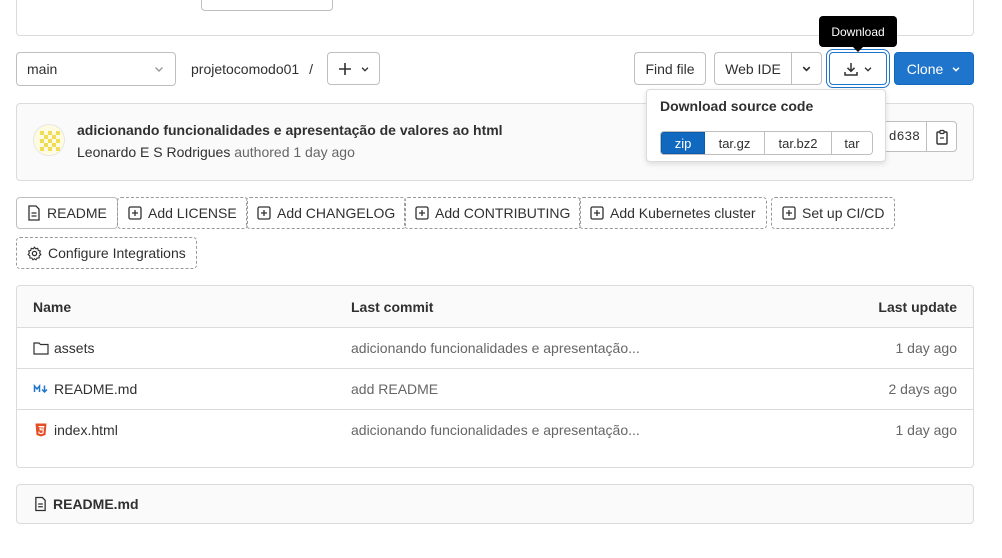  I want to click on setup-cicd-label: Set up CI/CD, so click(843, 213).